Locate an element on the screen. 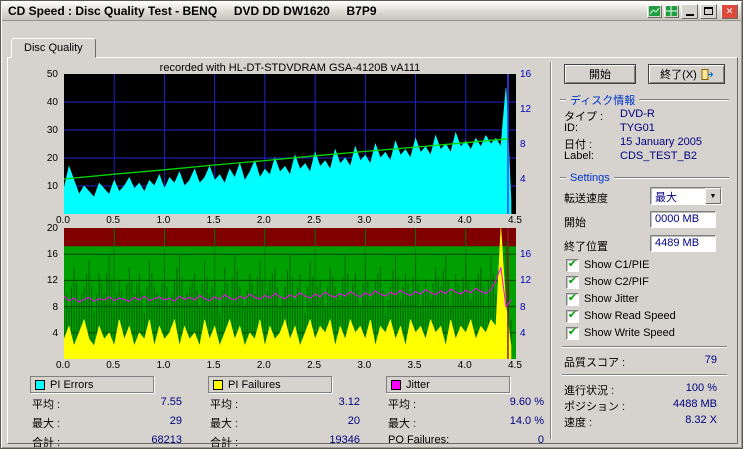  checkbox-label: Show Jitter is located at coordinates (611, 299).